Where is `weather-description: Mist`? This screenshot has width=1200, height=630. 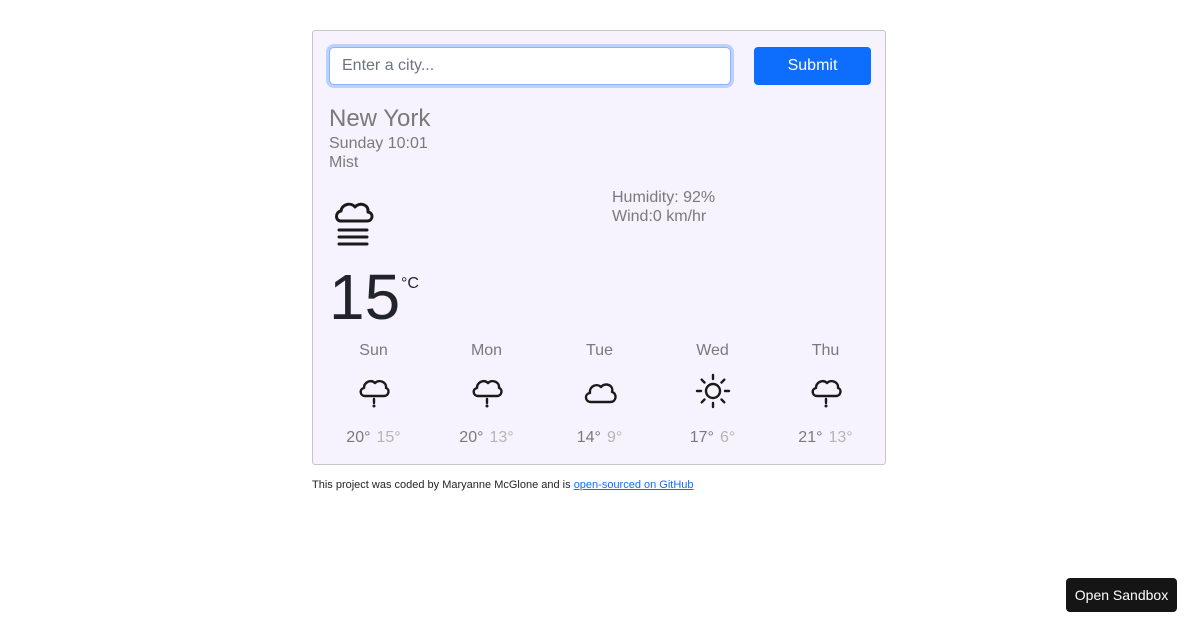 weather-description: Mist is located at coordinates (344, 162).